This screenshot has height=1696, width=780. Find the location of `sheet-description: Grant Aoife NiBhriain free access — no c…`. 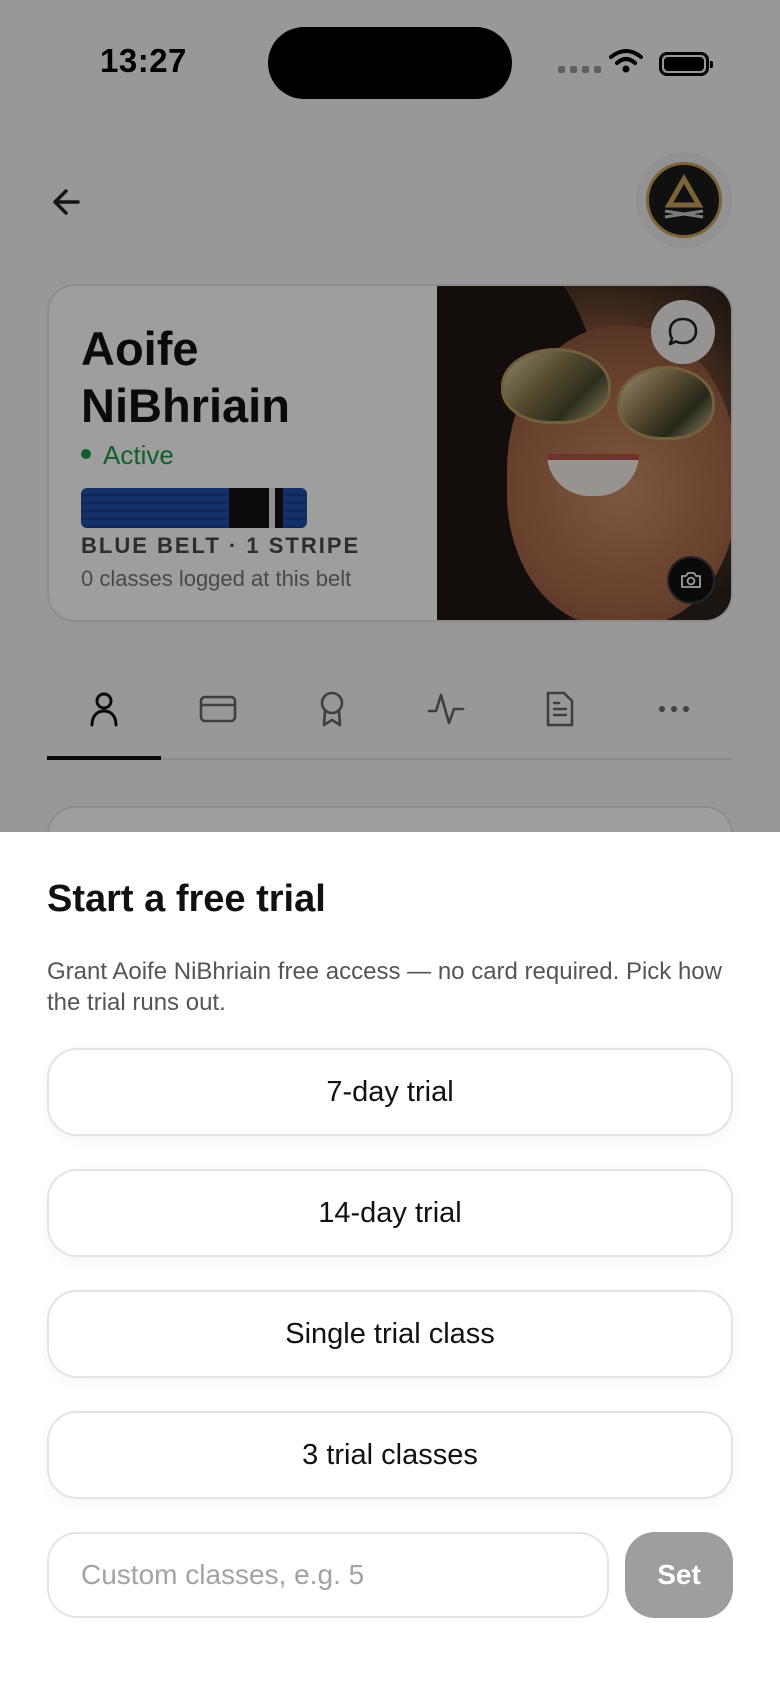

sheet-description: Grant Aoife NiBhriain free access — no c… is located at coordinates (384, 987).